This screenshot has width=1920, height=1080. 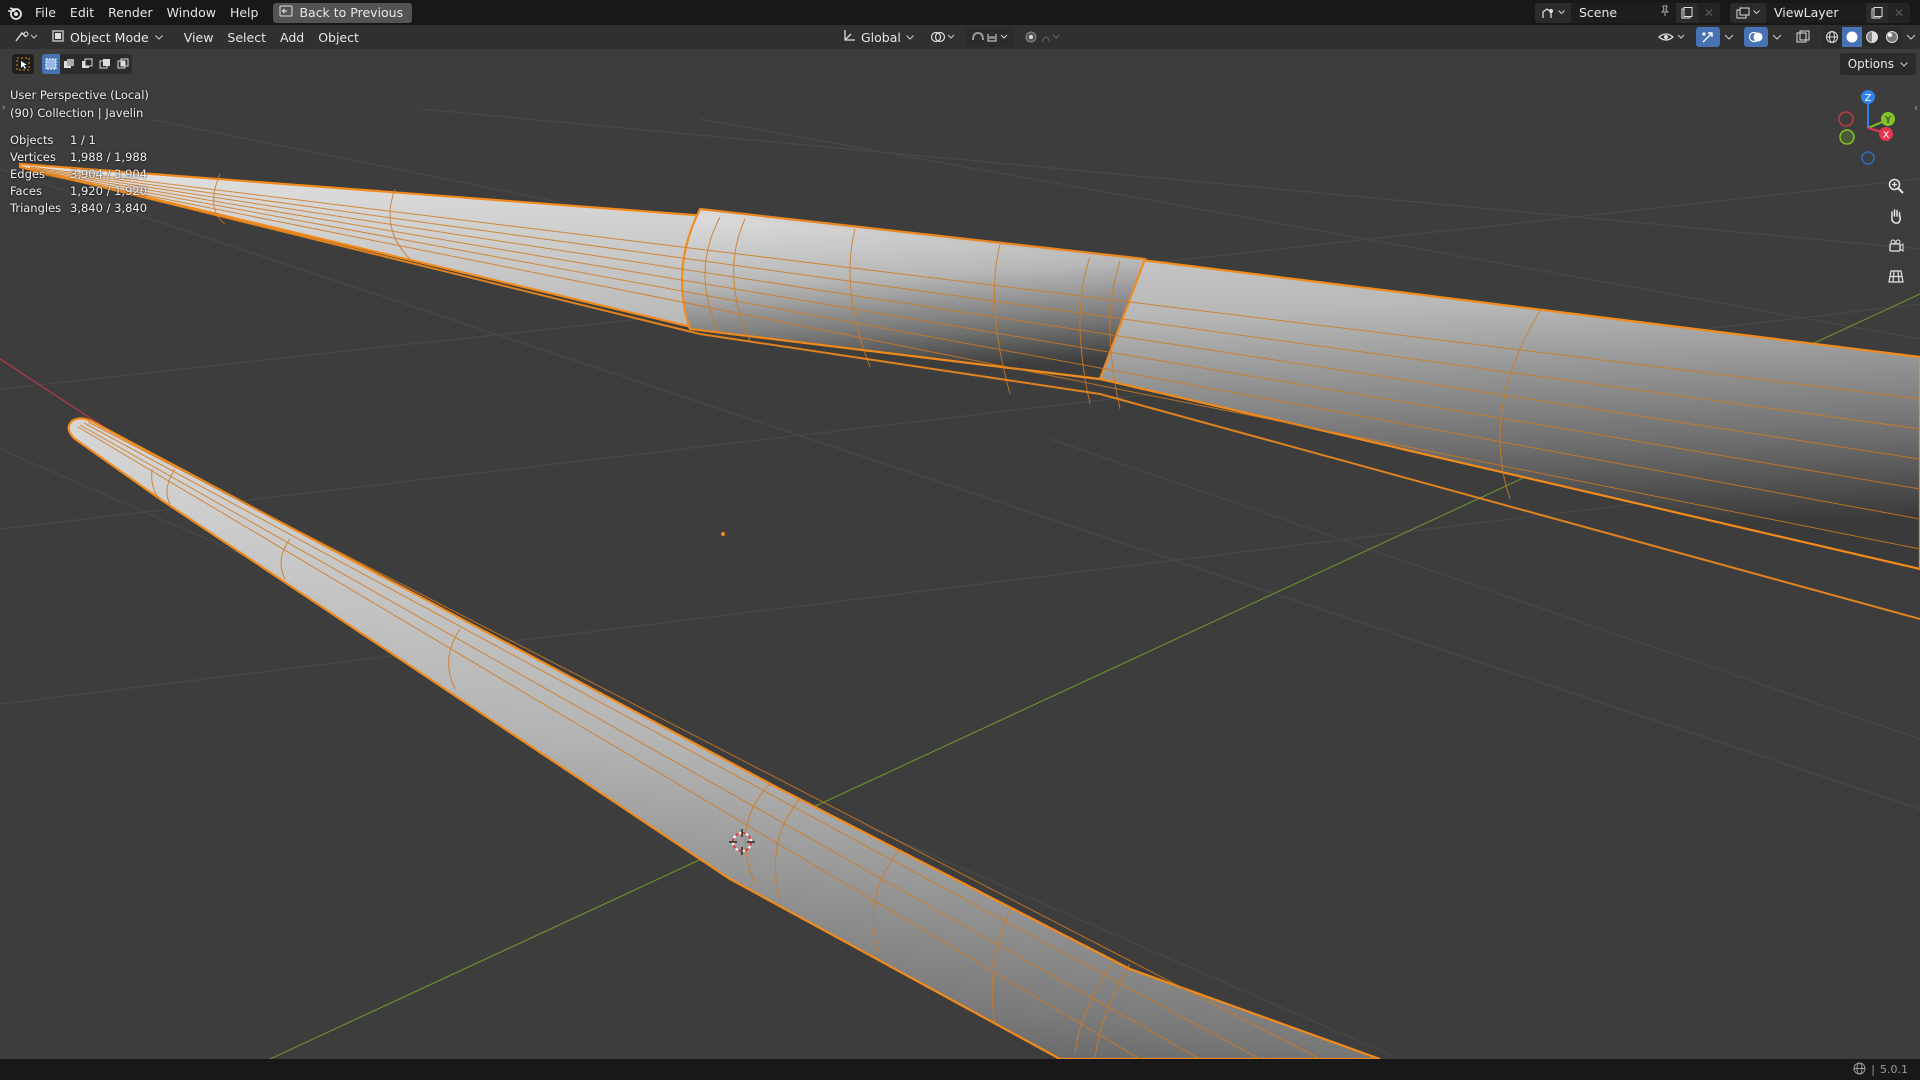 What do you see at coordinates (36, 207) in the screenshot?
I see `stat-label: Triangles` at bounding box center [36, 207].